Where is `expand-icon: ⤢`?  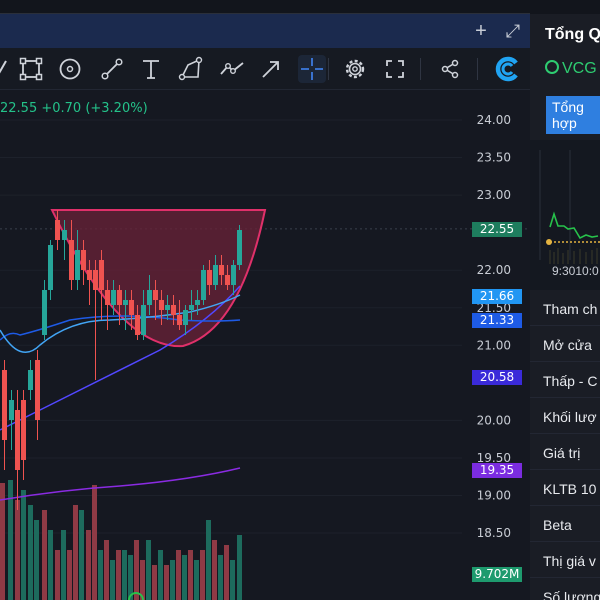
expand-icon: ⤢ is located at coordinates (513, 31).